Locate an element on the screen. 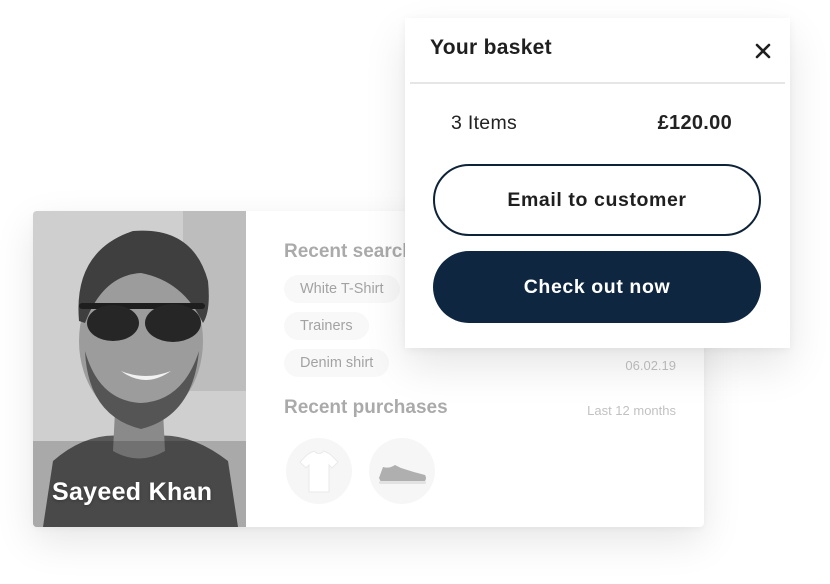 The image size is (830, 584). basket-total: £120.00 is located at coordinates (694, 123).